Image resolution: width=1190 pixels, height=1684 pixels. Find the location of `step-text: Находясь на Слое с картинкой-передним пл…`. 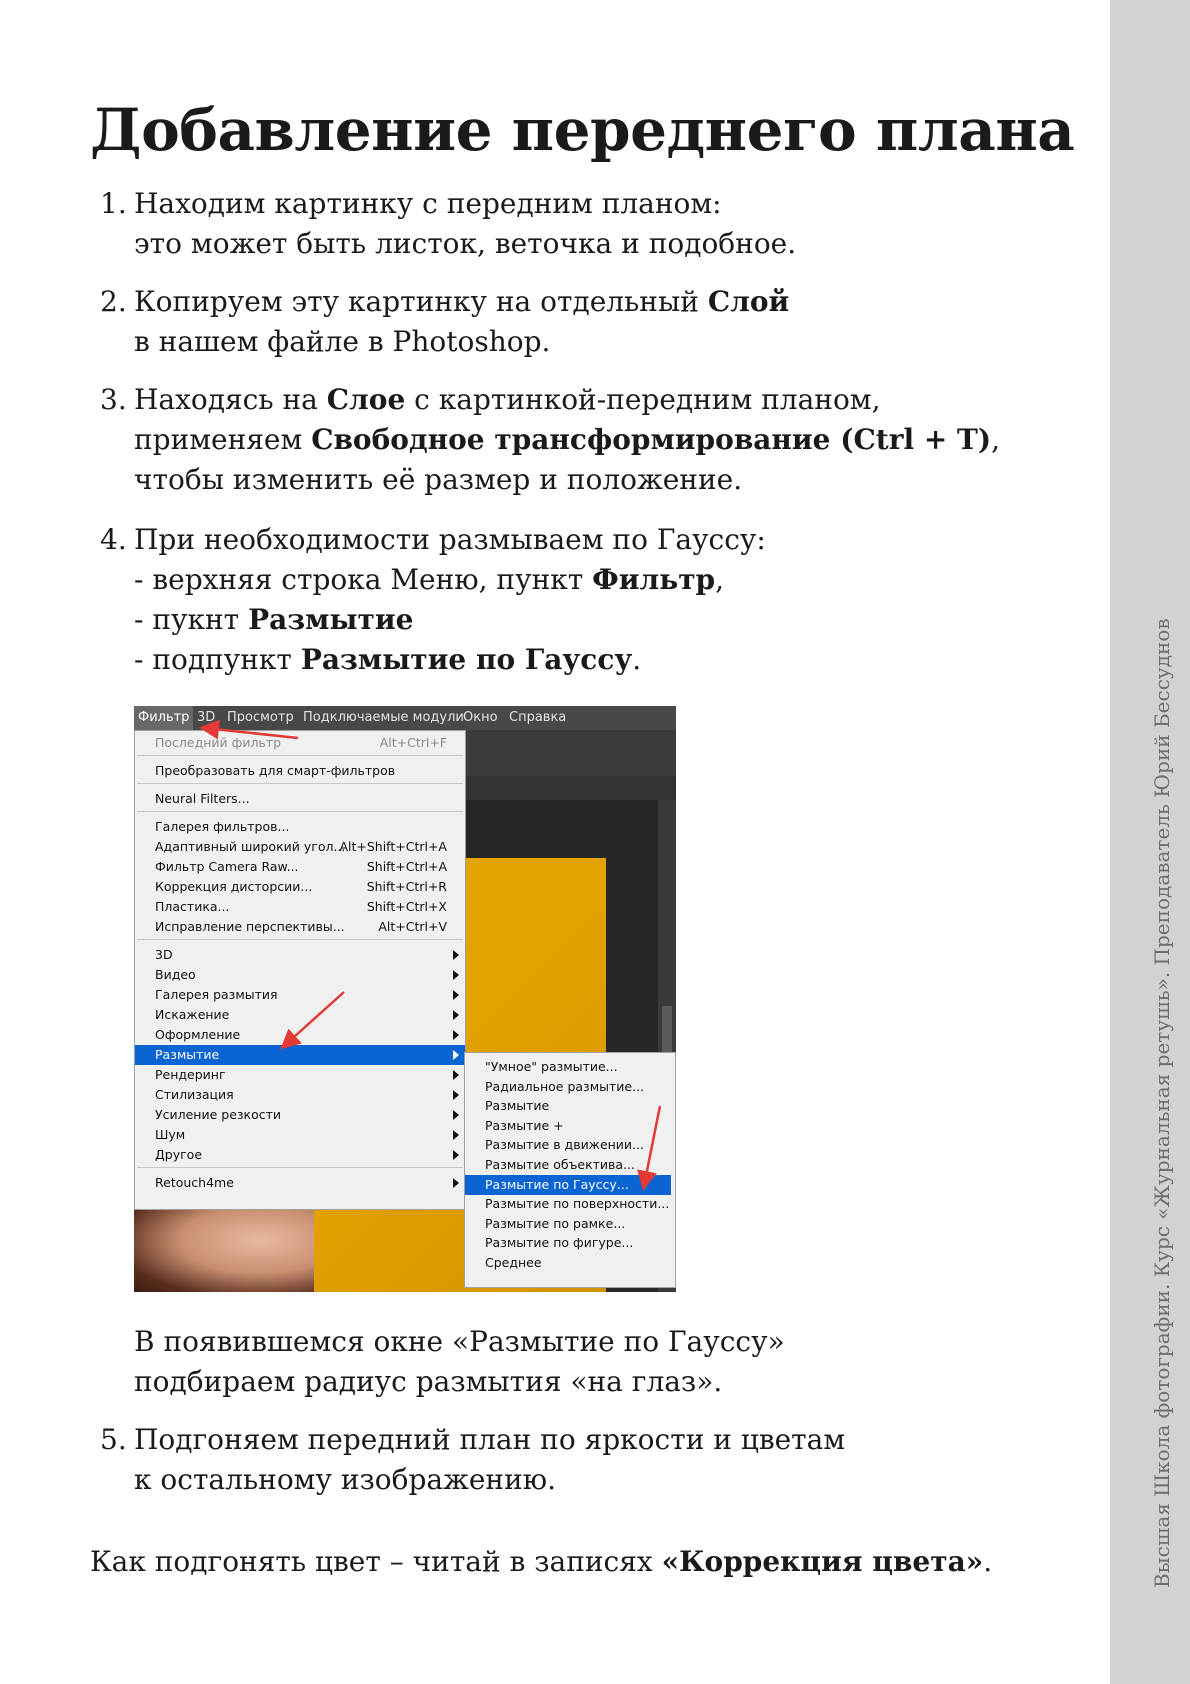

step-text: Находясь на Слое с картинкой-передним пл… is located at coordinates (507, 399).